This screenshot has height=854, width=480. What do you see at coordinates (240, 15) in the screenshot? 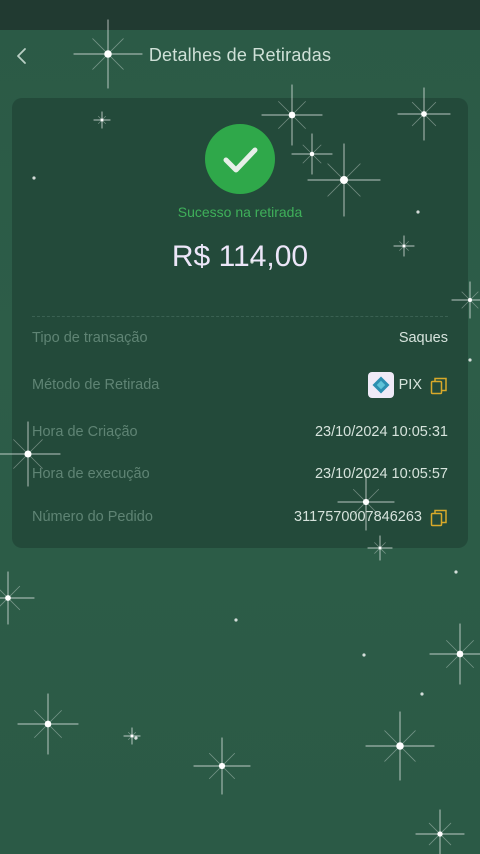
I see `status-bar` at bounding box center [240, 15].